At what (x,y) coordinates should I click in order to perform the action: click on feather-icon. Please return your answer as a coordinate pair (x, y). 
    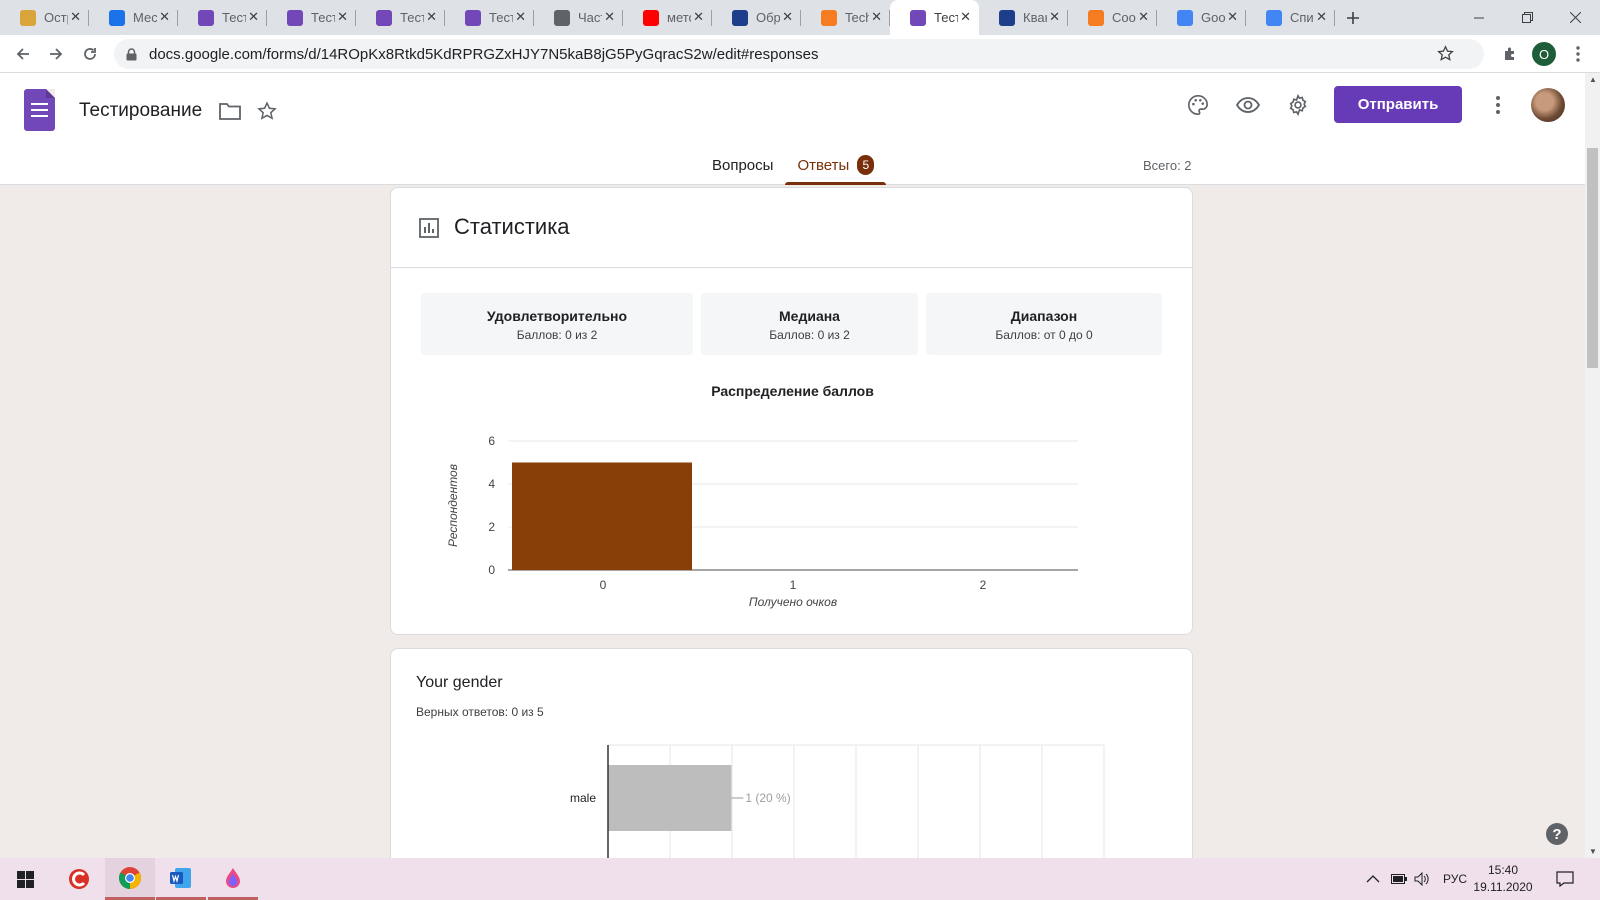
    Looking at the image, I should click on (740, 17).